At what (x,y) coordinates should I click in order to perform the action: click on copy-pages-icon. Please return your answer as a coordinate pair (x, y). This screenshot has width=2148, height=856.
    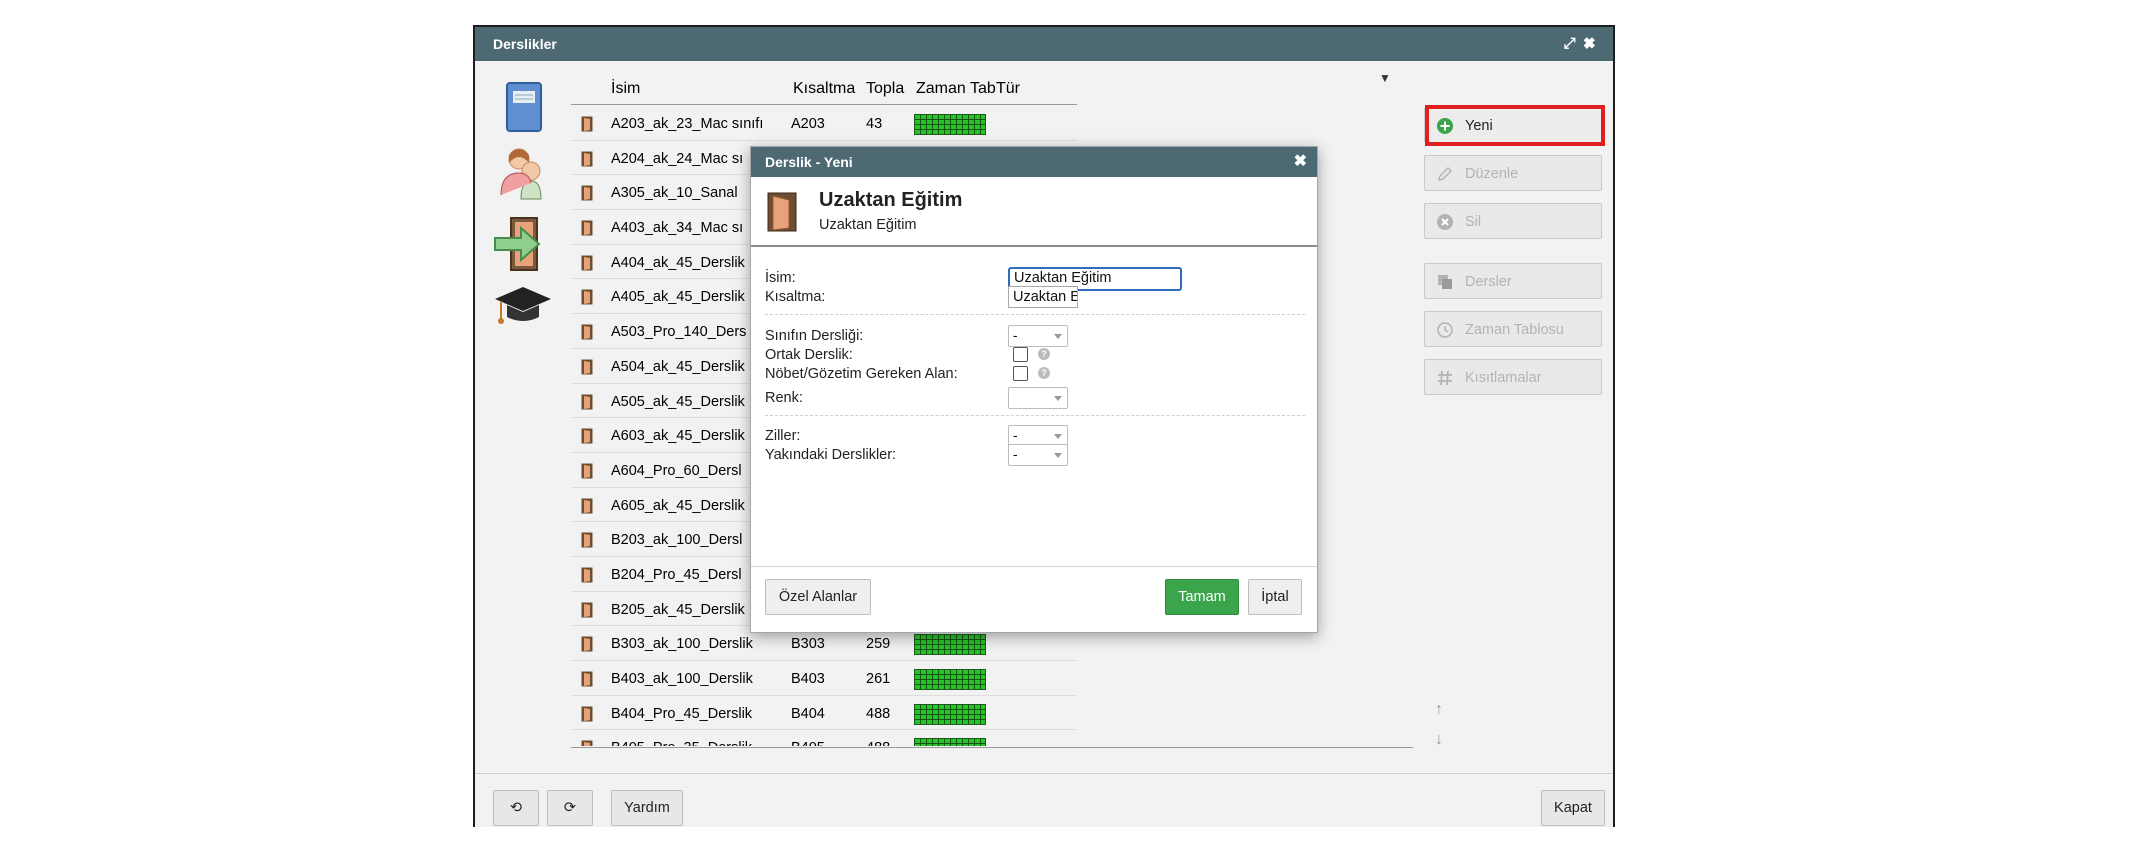
    Looking at the image, I should click on (1445, 282).